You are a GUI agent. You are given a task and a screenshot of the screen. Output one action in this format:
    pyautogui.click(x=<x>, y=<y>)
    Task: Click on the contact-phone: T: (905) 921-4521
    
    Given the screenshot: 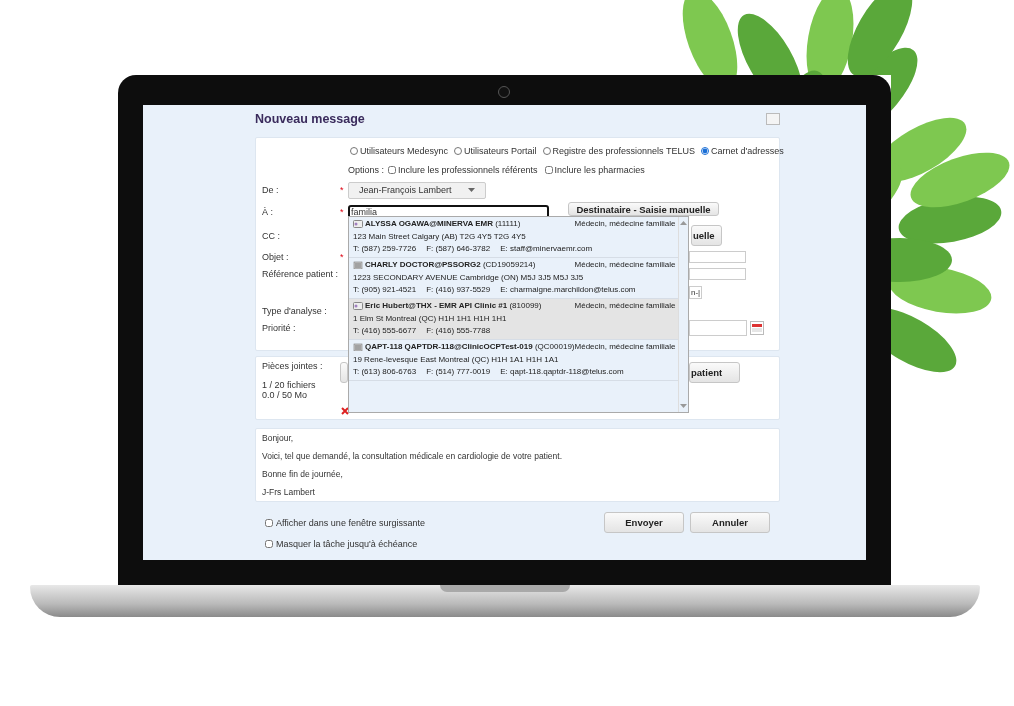 What is the action you would take?
    pyautogui.click(x=385, y=290)
    